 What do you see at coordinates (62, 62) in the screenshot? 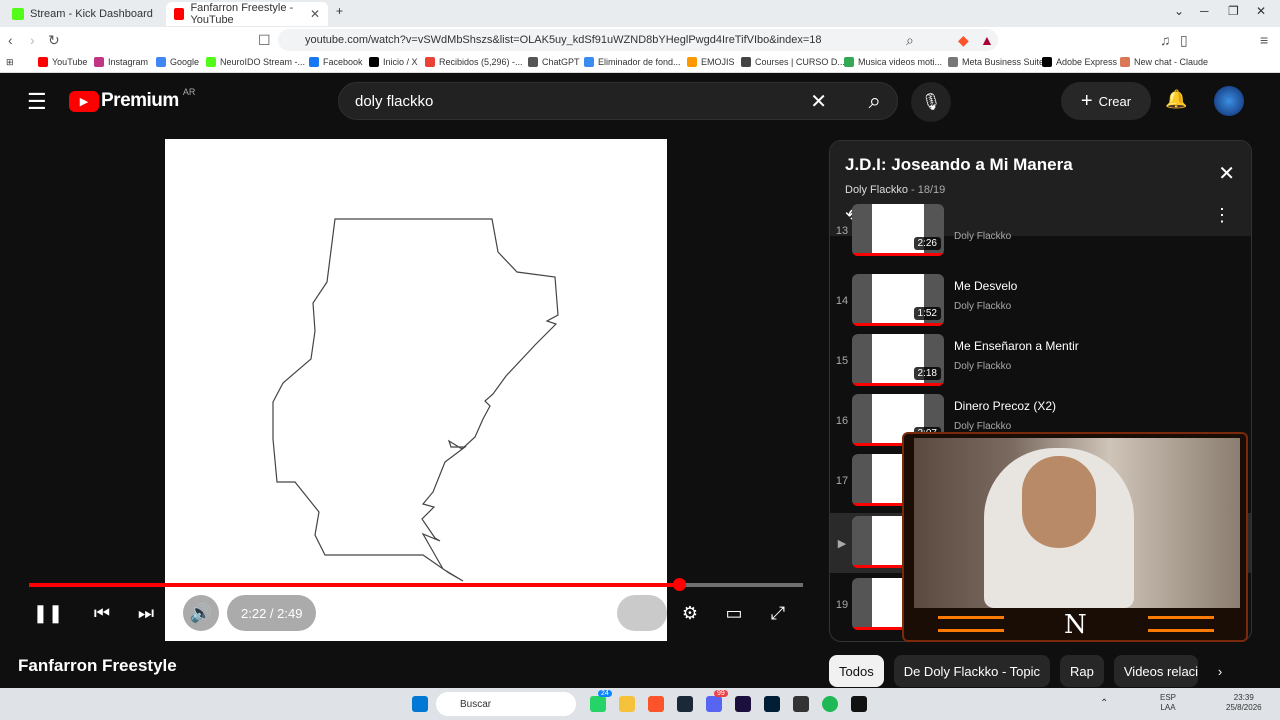
I see `bookmark-youtube: YouTube` at bounding box center [62, 62].